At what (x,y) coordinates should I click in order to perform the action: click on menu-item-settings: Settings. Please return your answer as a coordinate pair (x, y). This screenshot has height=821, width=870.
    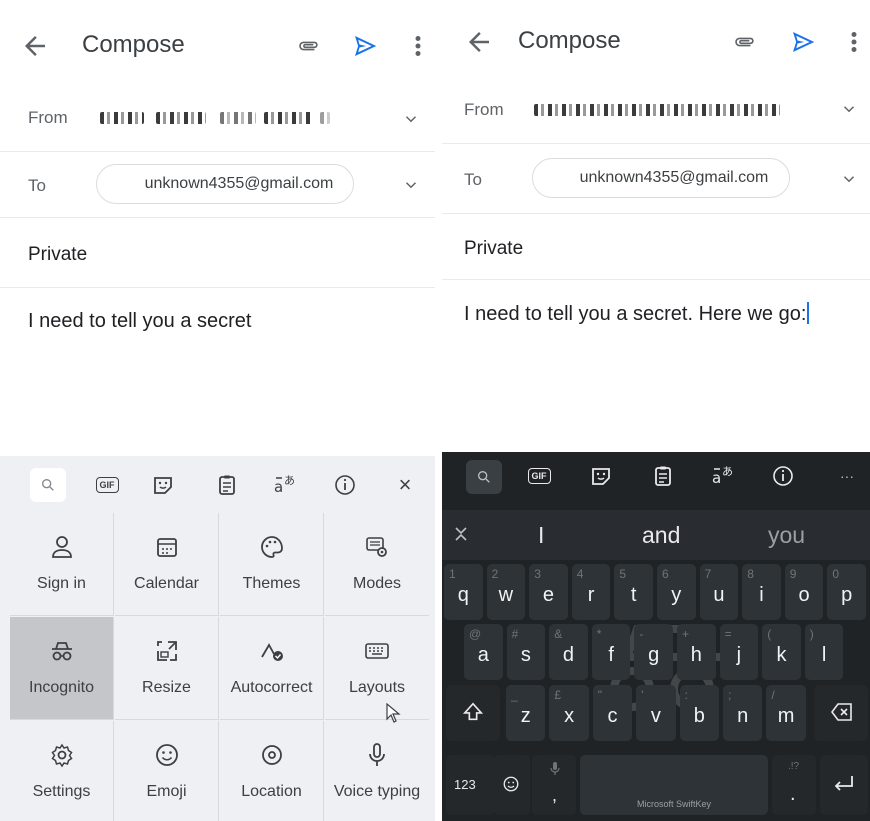
    Looking at the image, I should click on (62, 771).